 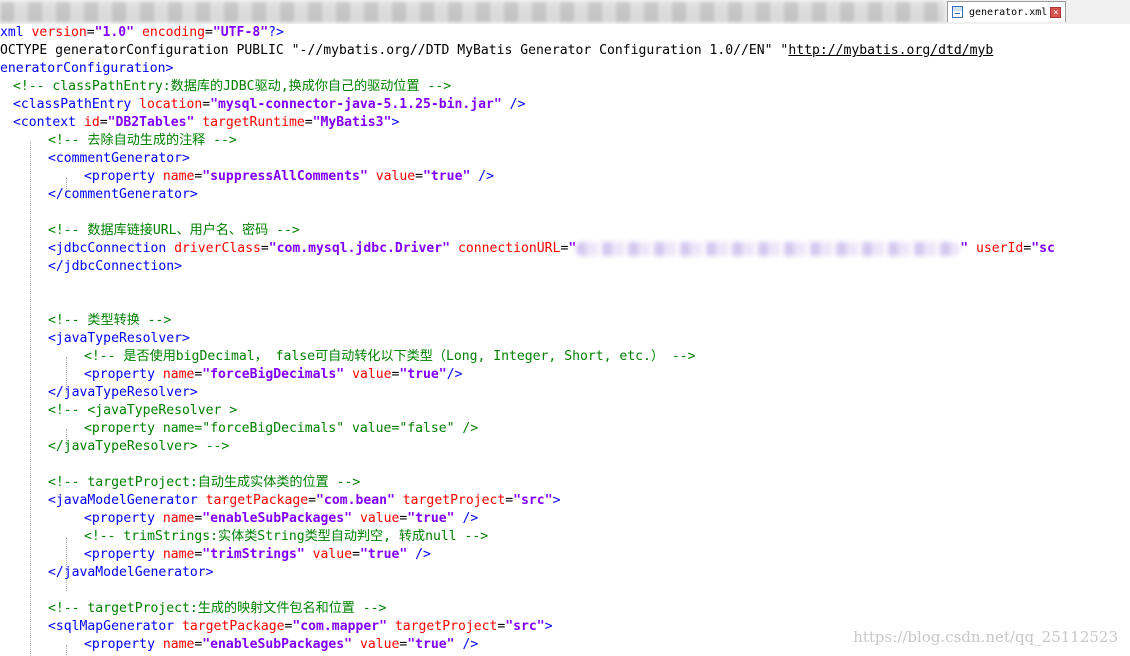 What do you see at coordinates (1000, 248) in the screenshot?
I see `code-token: userId` at bounding box center [1000, 248].